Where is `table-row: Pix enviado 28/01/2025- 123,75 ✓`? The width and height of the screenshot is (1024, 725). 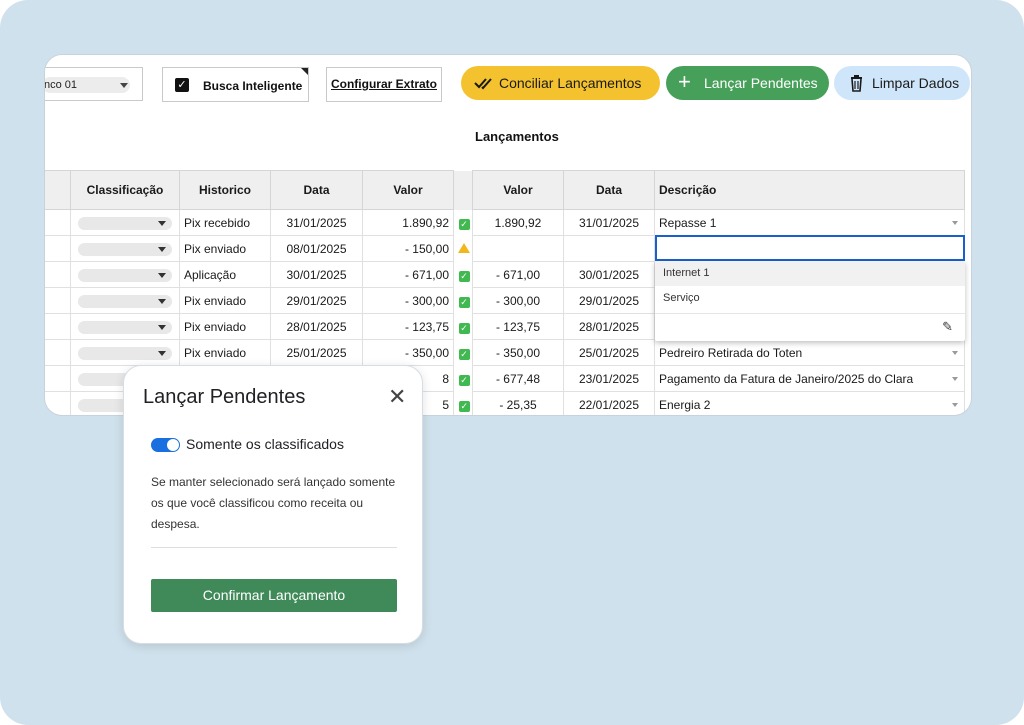
table-row: Pix enviado 28/01/2025- 123,75 ✓ is located at coordinates (260, 326).